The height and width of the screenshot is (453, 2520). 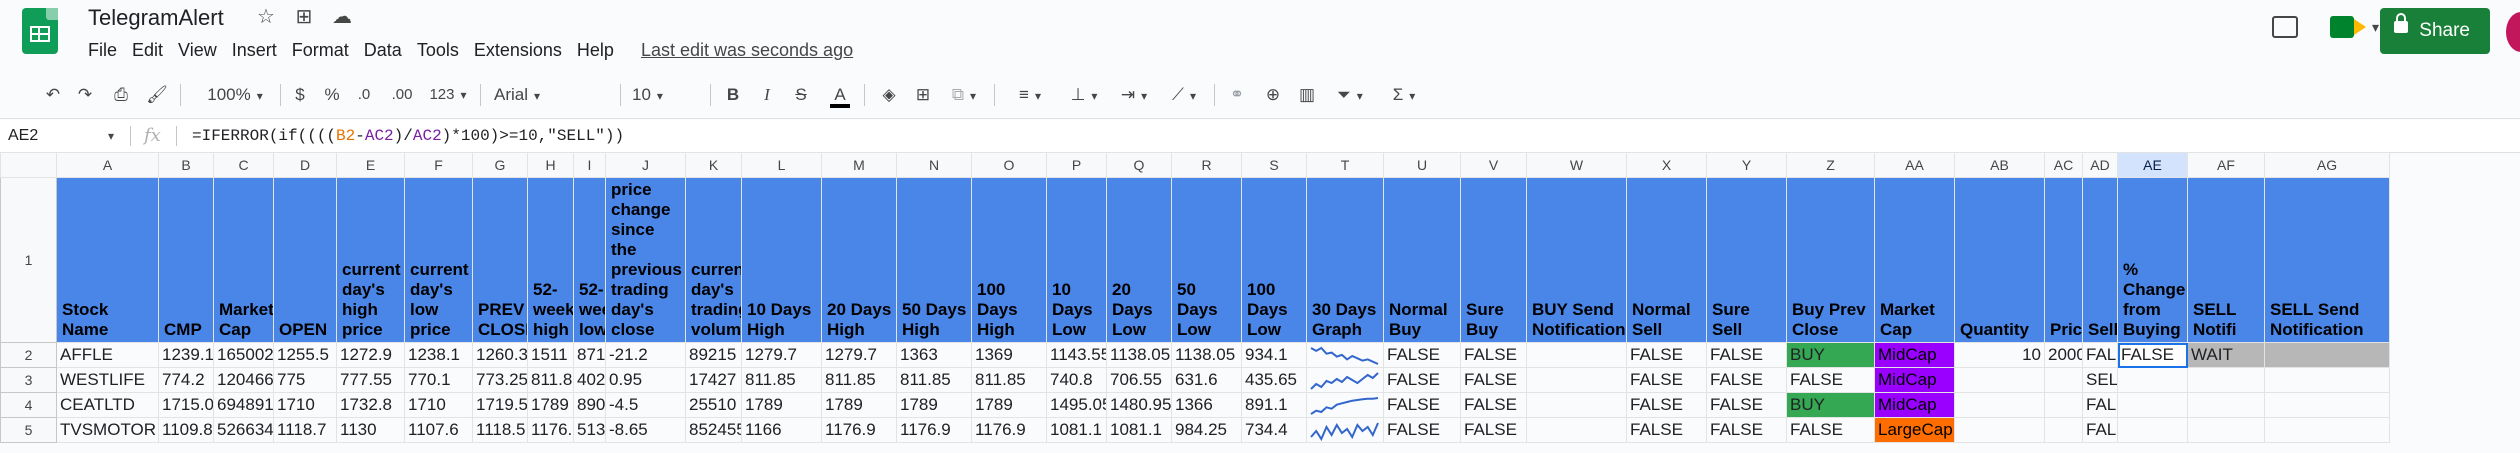 What do you see at coordinates (305, 405) in the screenshot?
I see `cell-d4: 1710` at bounding box center [305, 405].